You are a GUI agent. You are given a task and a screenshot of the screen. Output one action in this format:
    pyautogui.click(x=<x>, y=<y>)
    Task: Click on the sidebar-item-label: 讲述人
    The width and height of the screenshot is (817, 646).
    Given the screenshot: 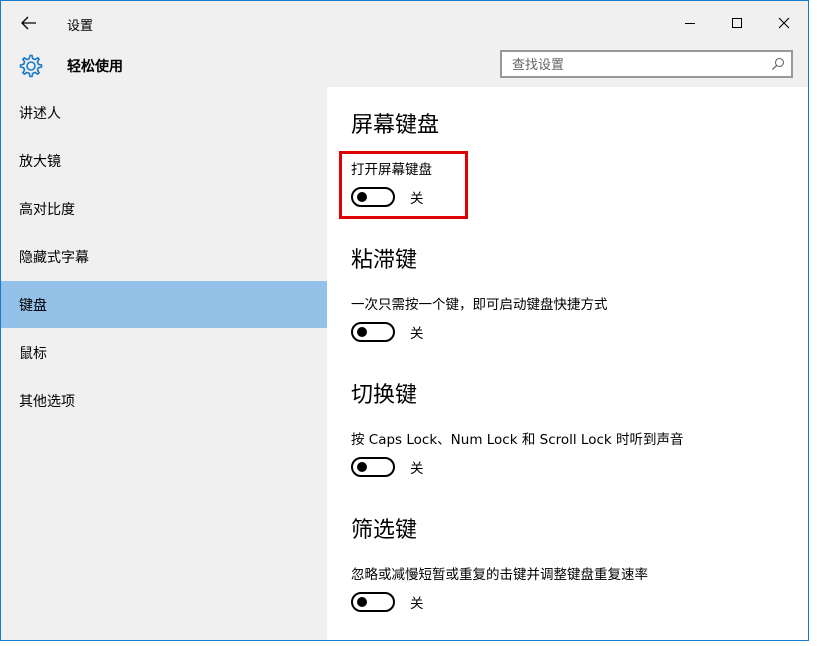 What is the action you would take?
    pyautogui.click(x=40, y=113)
    